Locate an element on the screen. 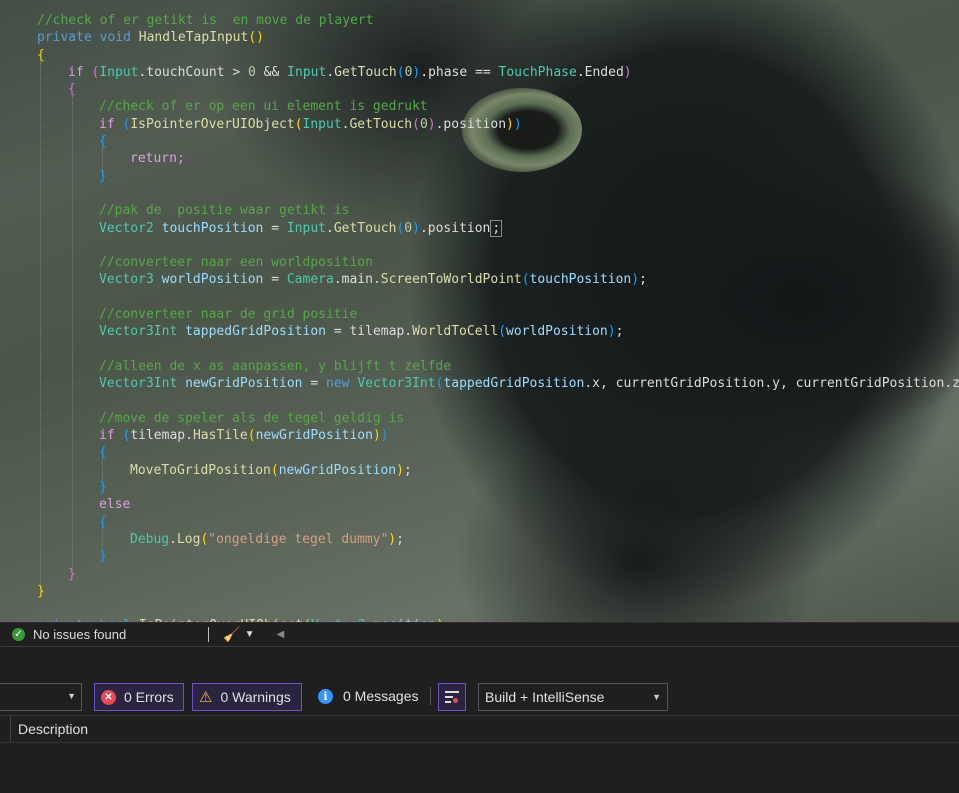  else-keyword: else is located at coordinates (115, 505).